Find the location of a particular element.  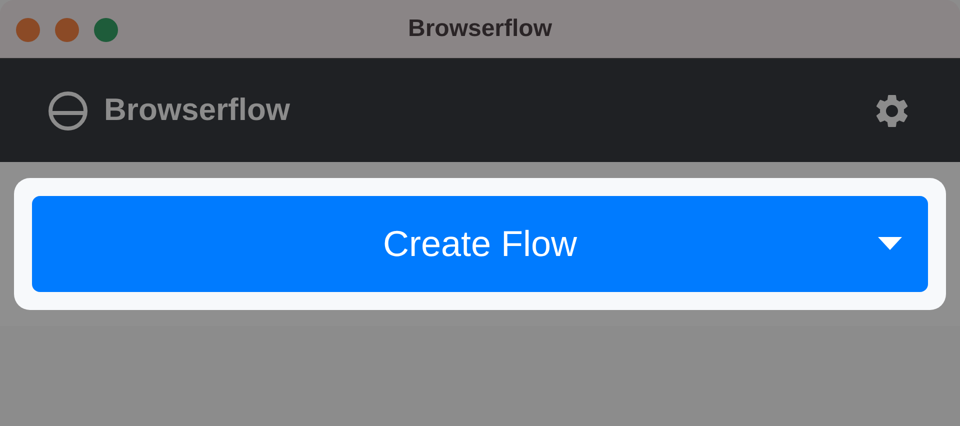

logo-icon is located at coordinates (68, 110).